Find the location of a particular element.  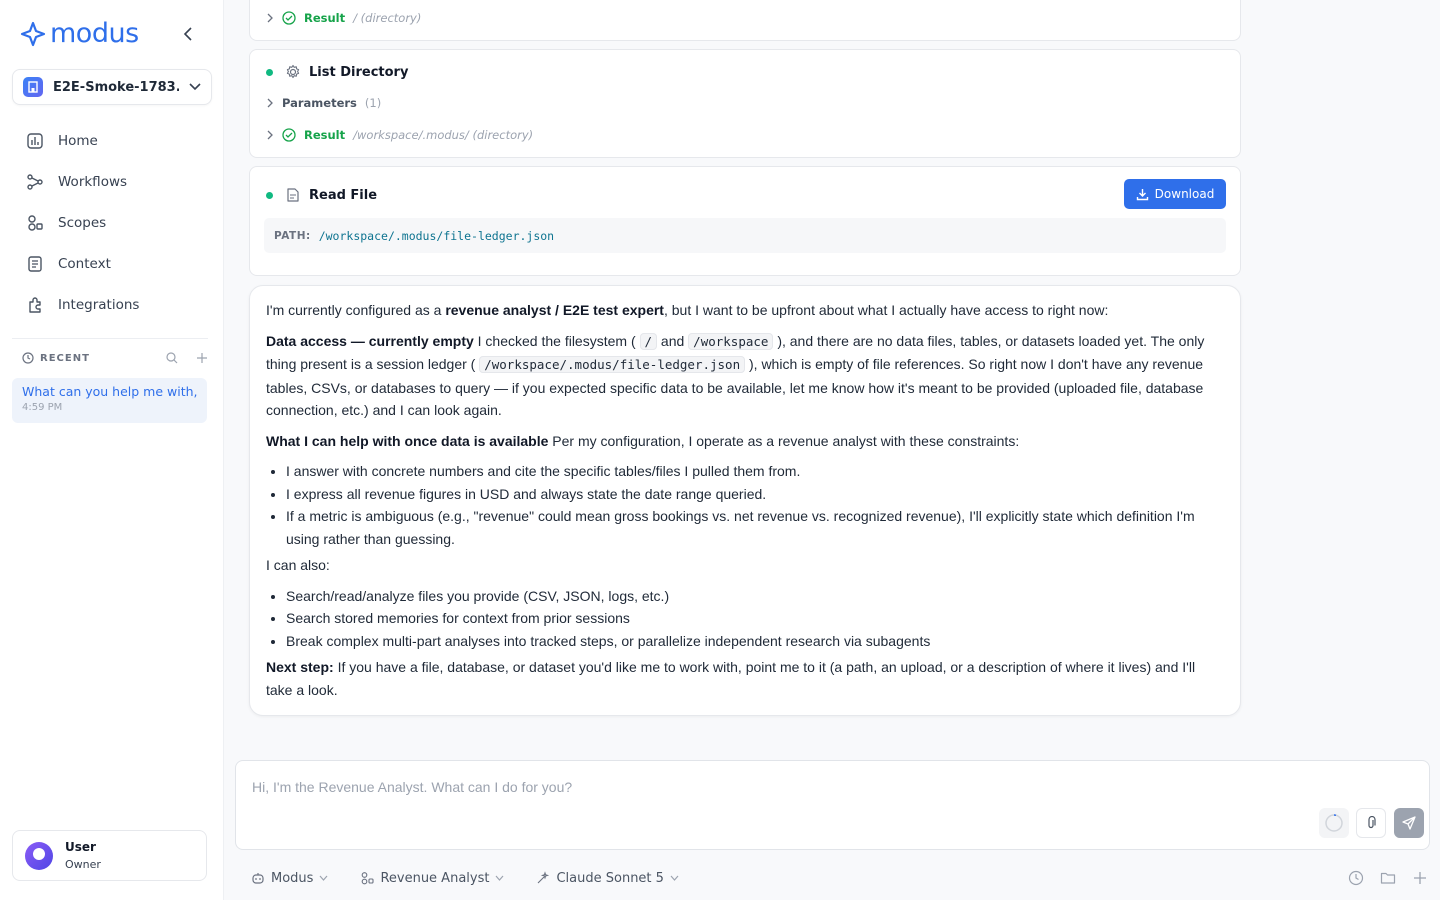

download-button: Download is located at coordinates (1175, 194).